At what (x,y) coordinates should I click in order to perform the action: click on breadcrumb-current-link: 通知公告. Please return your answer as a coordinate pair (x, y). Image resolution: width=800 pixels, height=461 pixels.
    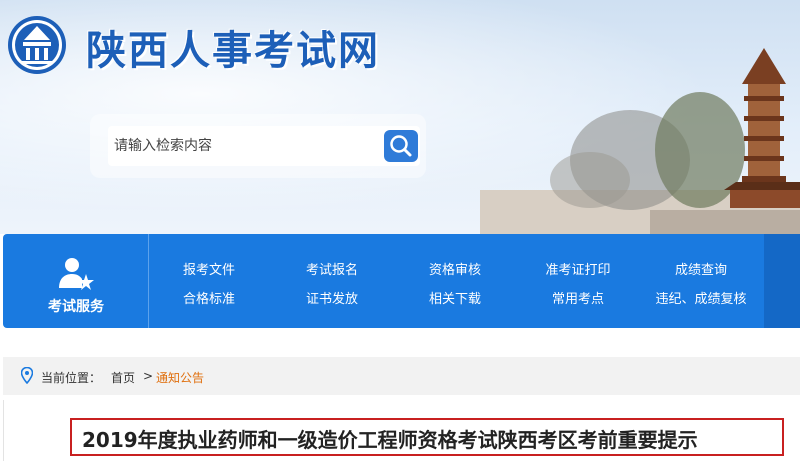
    Looking at the image, I should click on (180, 377).